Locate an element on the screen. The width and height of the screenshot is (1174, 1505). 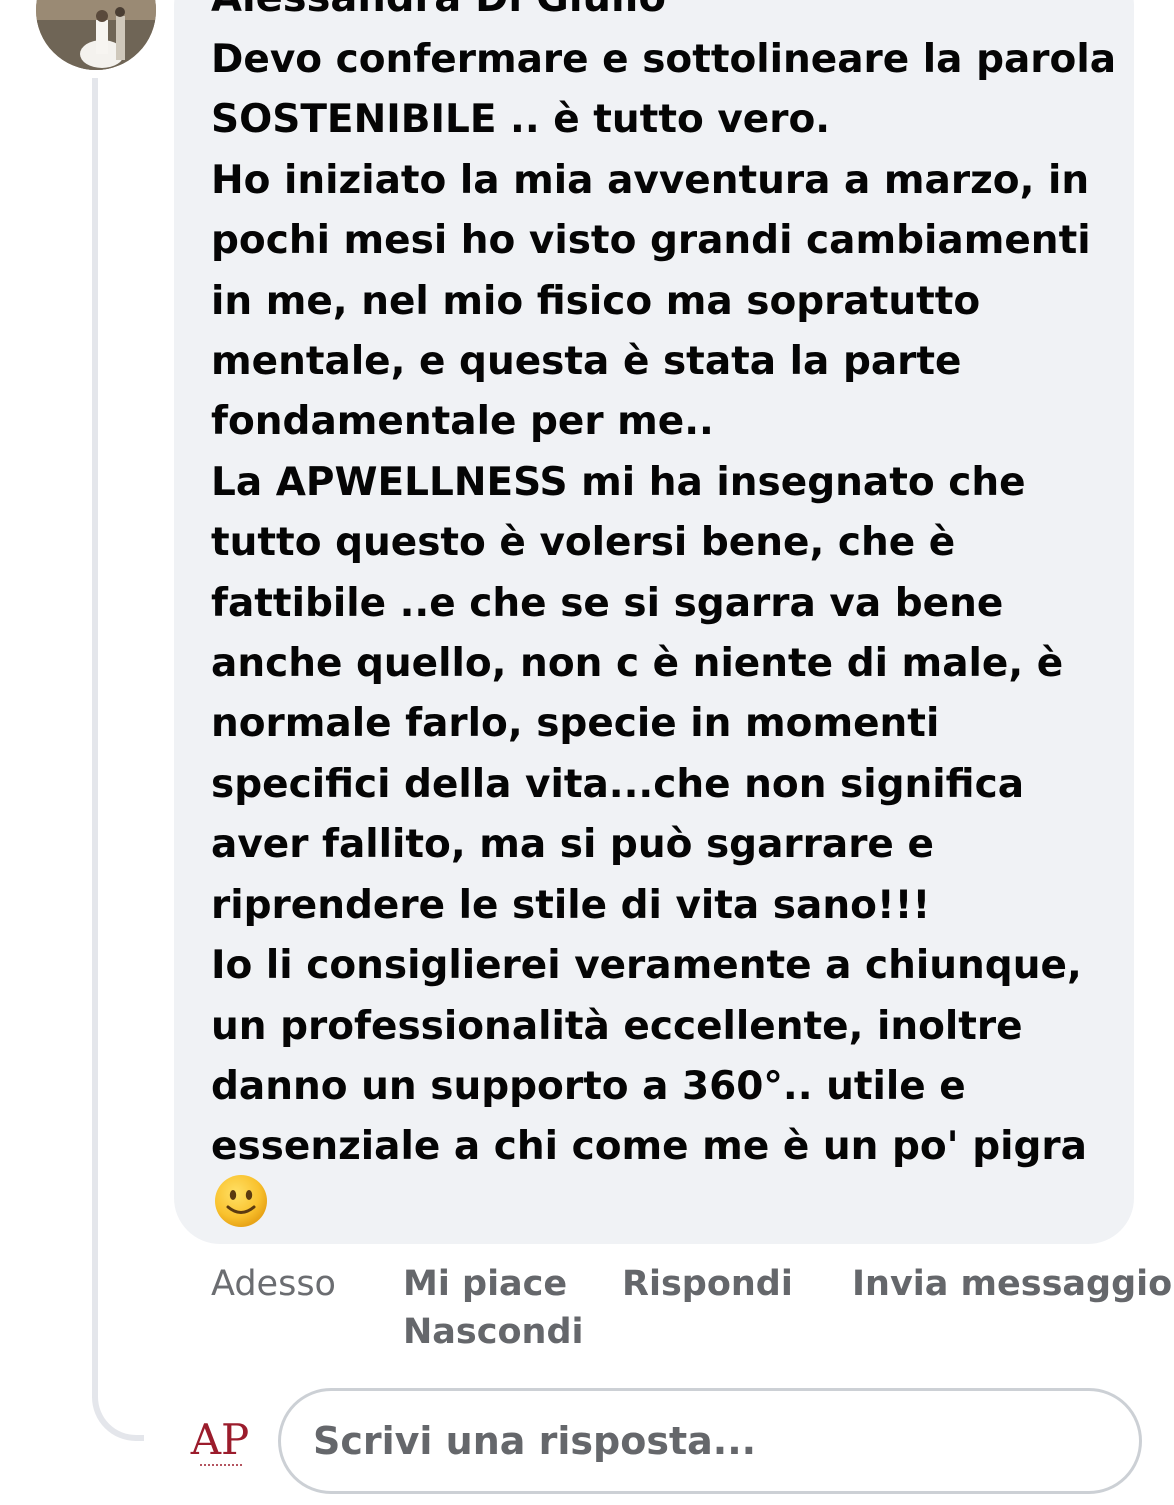
send-message-button: Invia messaggio is located at coordinates (1012, 1284).